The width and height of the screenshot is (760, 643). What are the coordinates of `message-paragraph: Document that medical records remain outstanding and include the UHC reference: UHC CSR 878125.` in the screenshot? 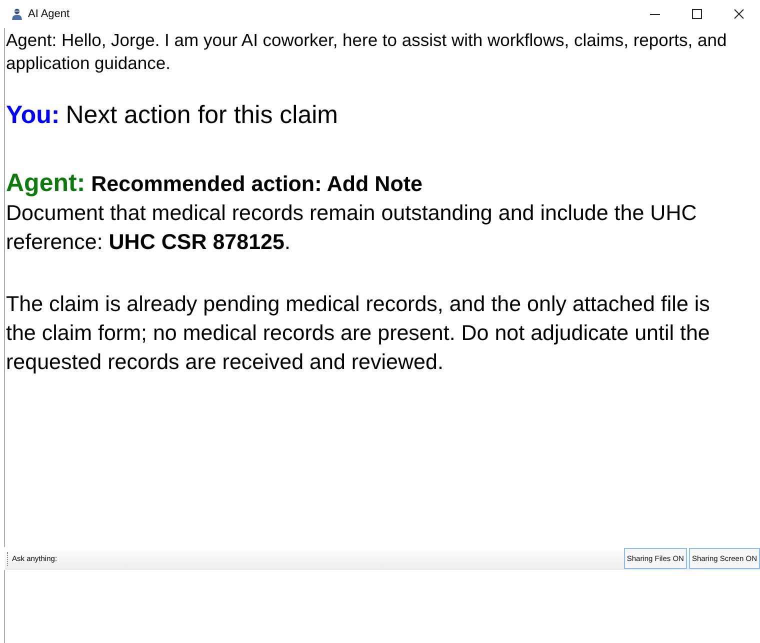 It's located at (352, 228).